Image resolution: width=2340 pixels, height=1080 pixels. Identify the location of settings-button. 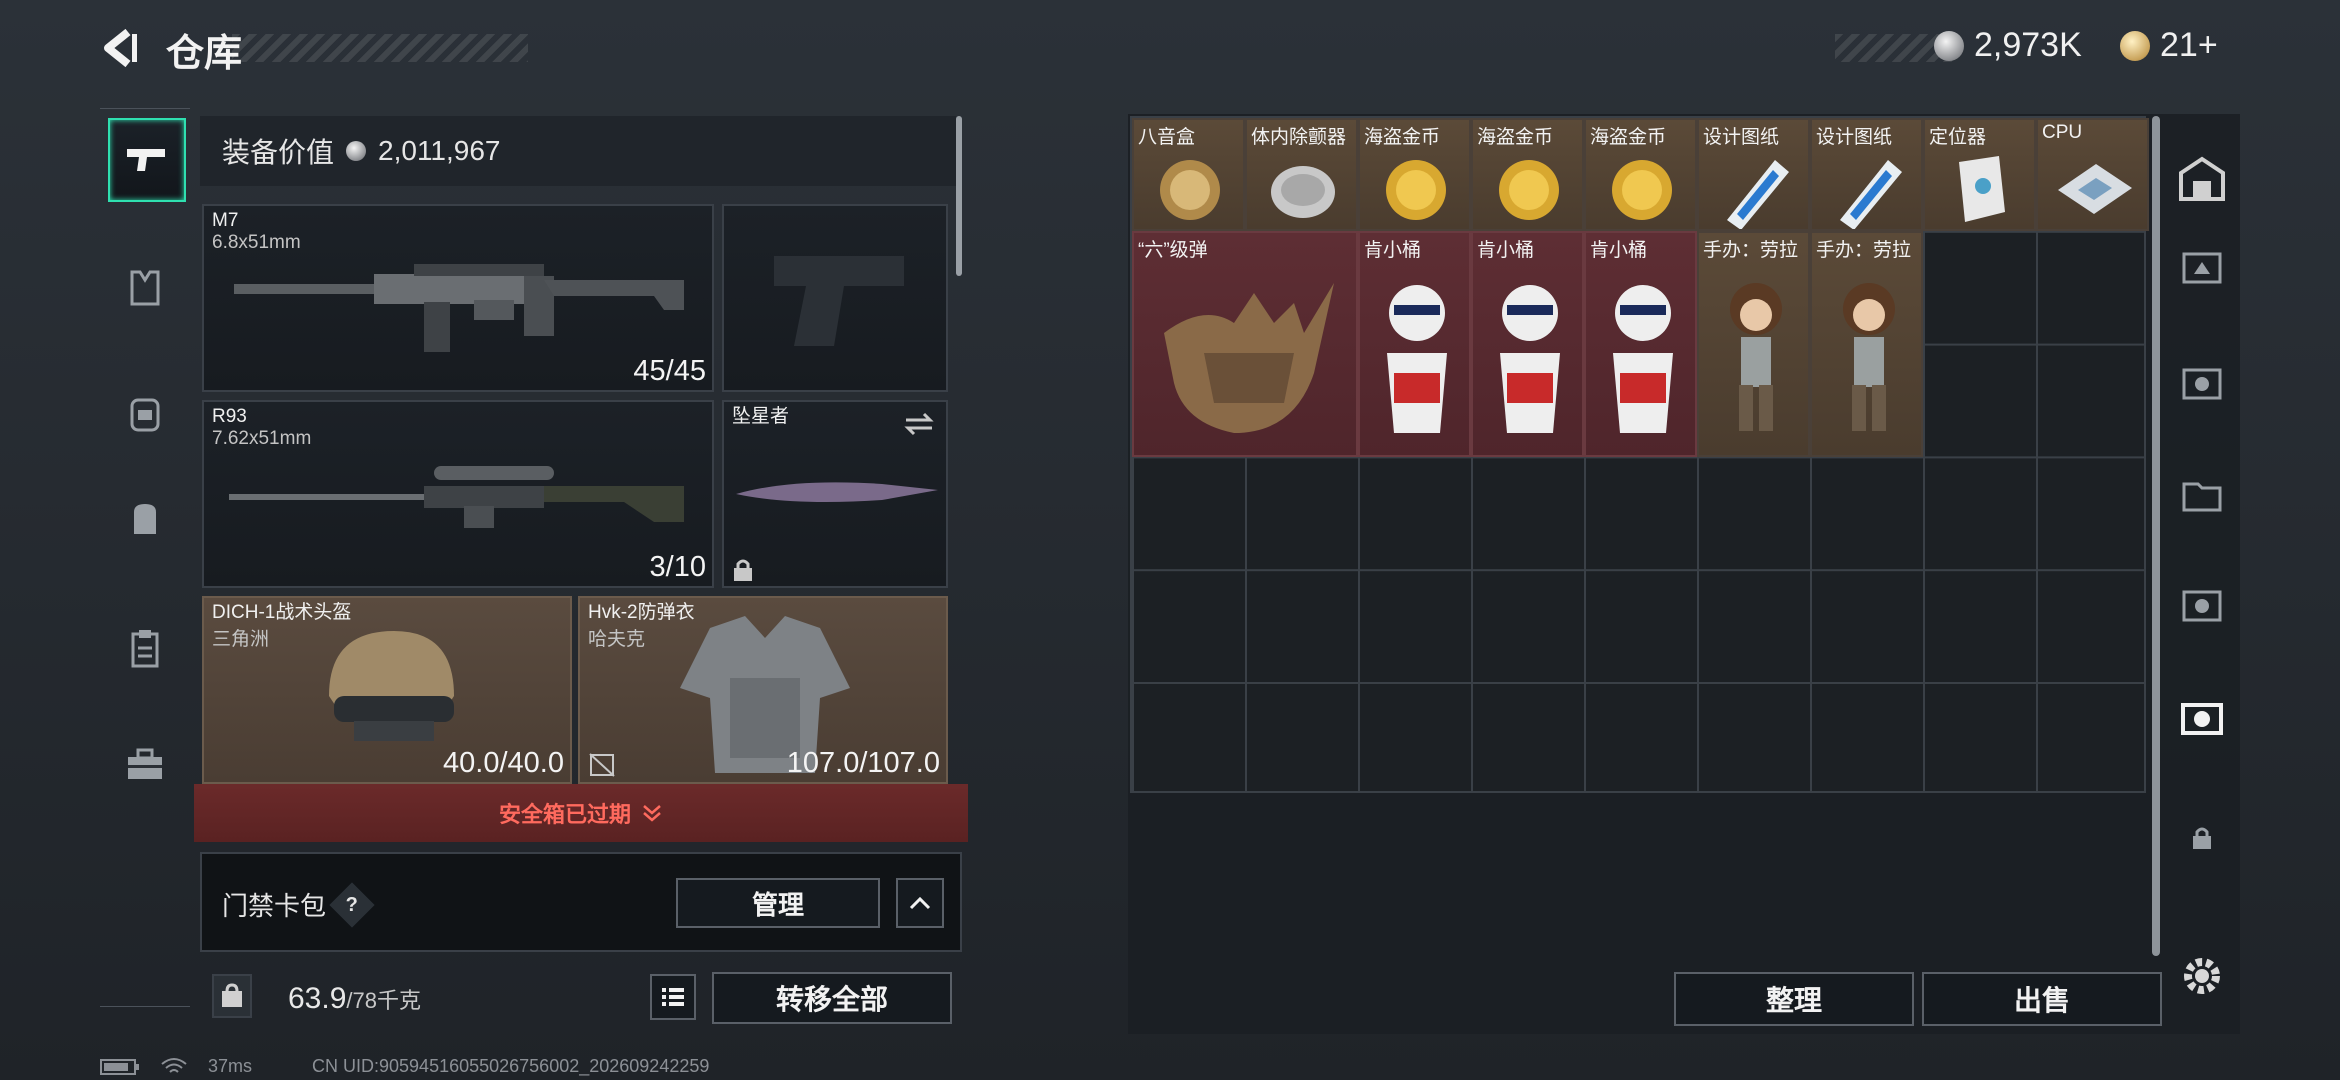
(2202, 976).